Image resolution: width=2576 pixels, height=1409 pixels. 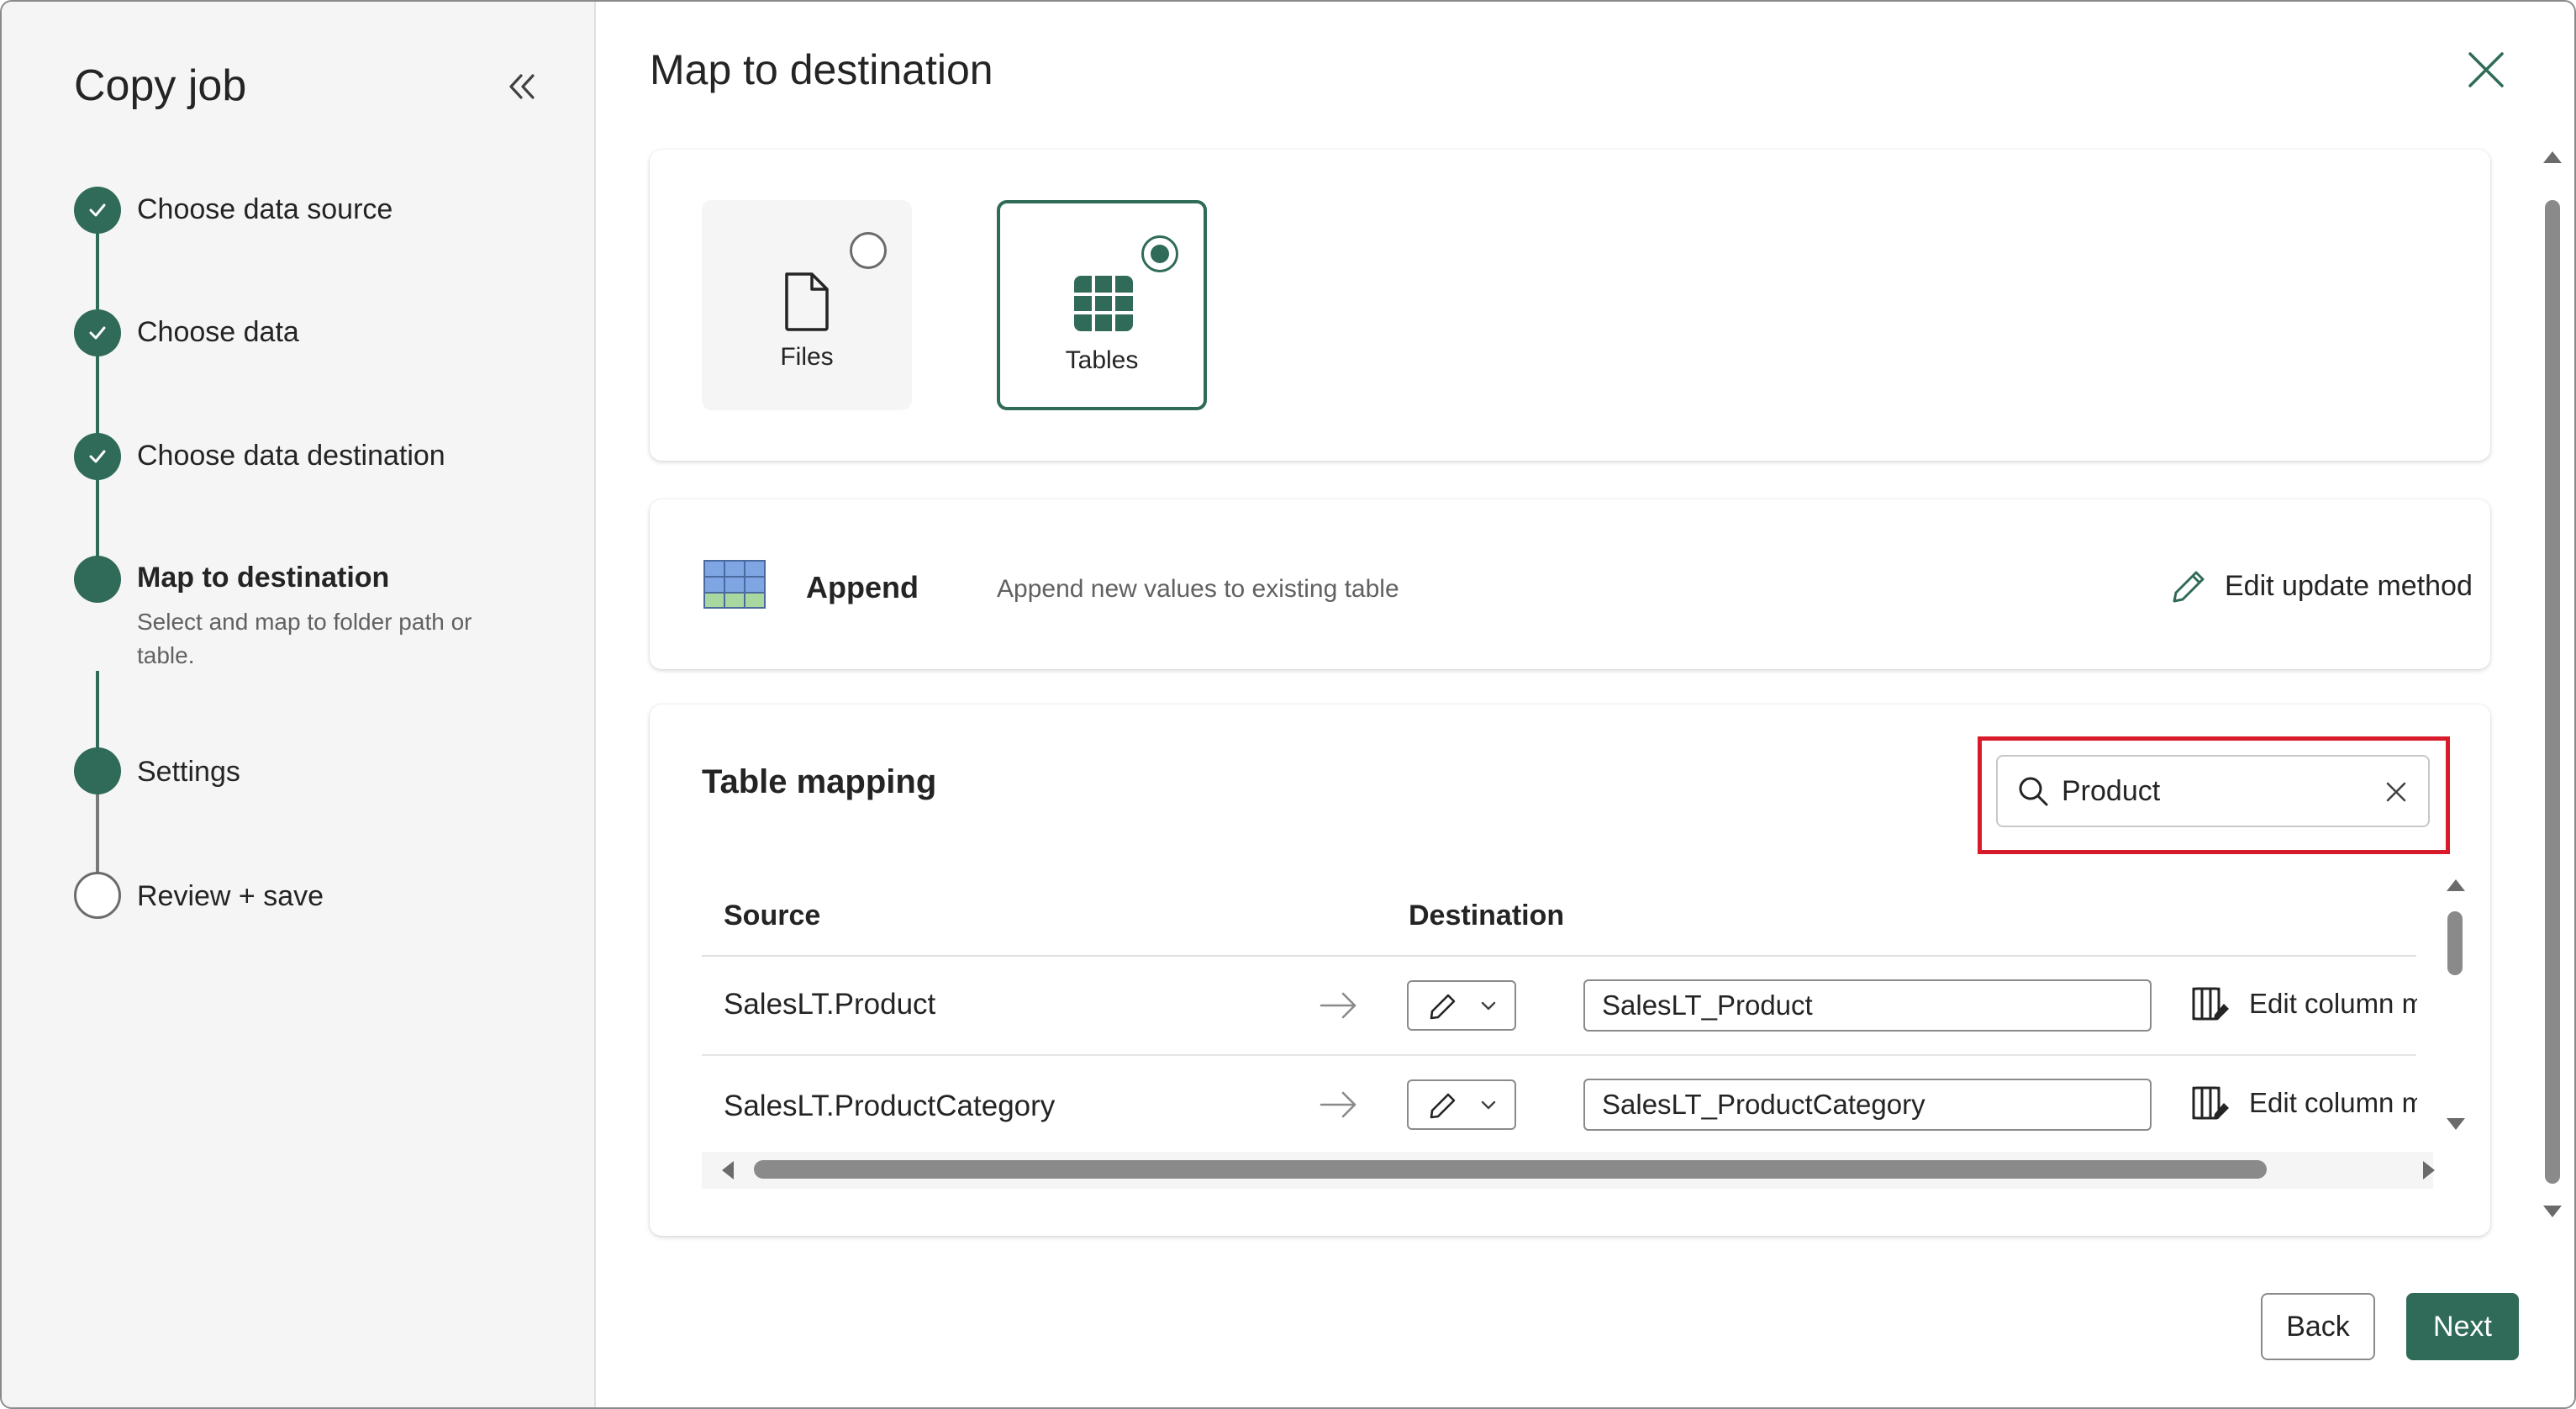 I want to click on tables-label: Tables, so click(x=1102, y=360).